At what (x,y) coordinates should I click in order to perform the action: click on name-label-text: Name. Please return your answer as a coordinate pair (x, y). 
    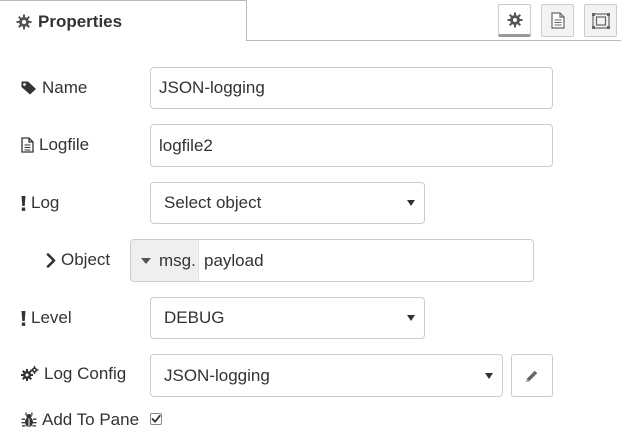
    Looking at the image, I should click on (65, 87).